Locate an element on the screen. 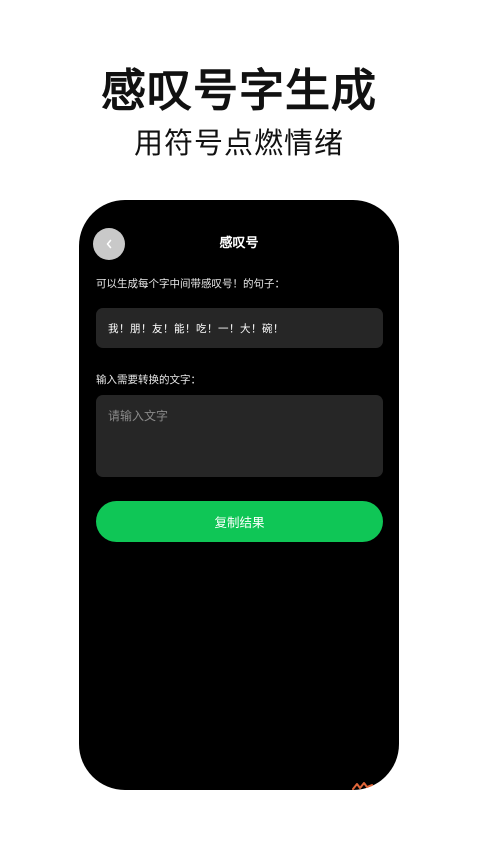 This screenshot has height=850, width=478. promo-subtitle: 用符号点燃情绪 is located at coordinates (238, 143).